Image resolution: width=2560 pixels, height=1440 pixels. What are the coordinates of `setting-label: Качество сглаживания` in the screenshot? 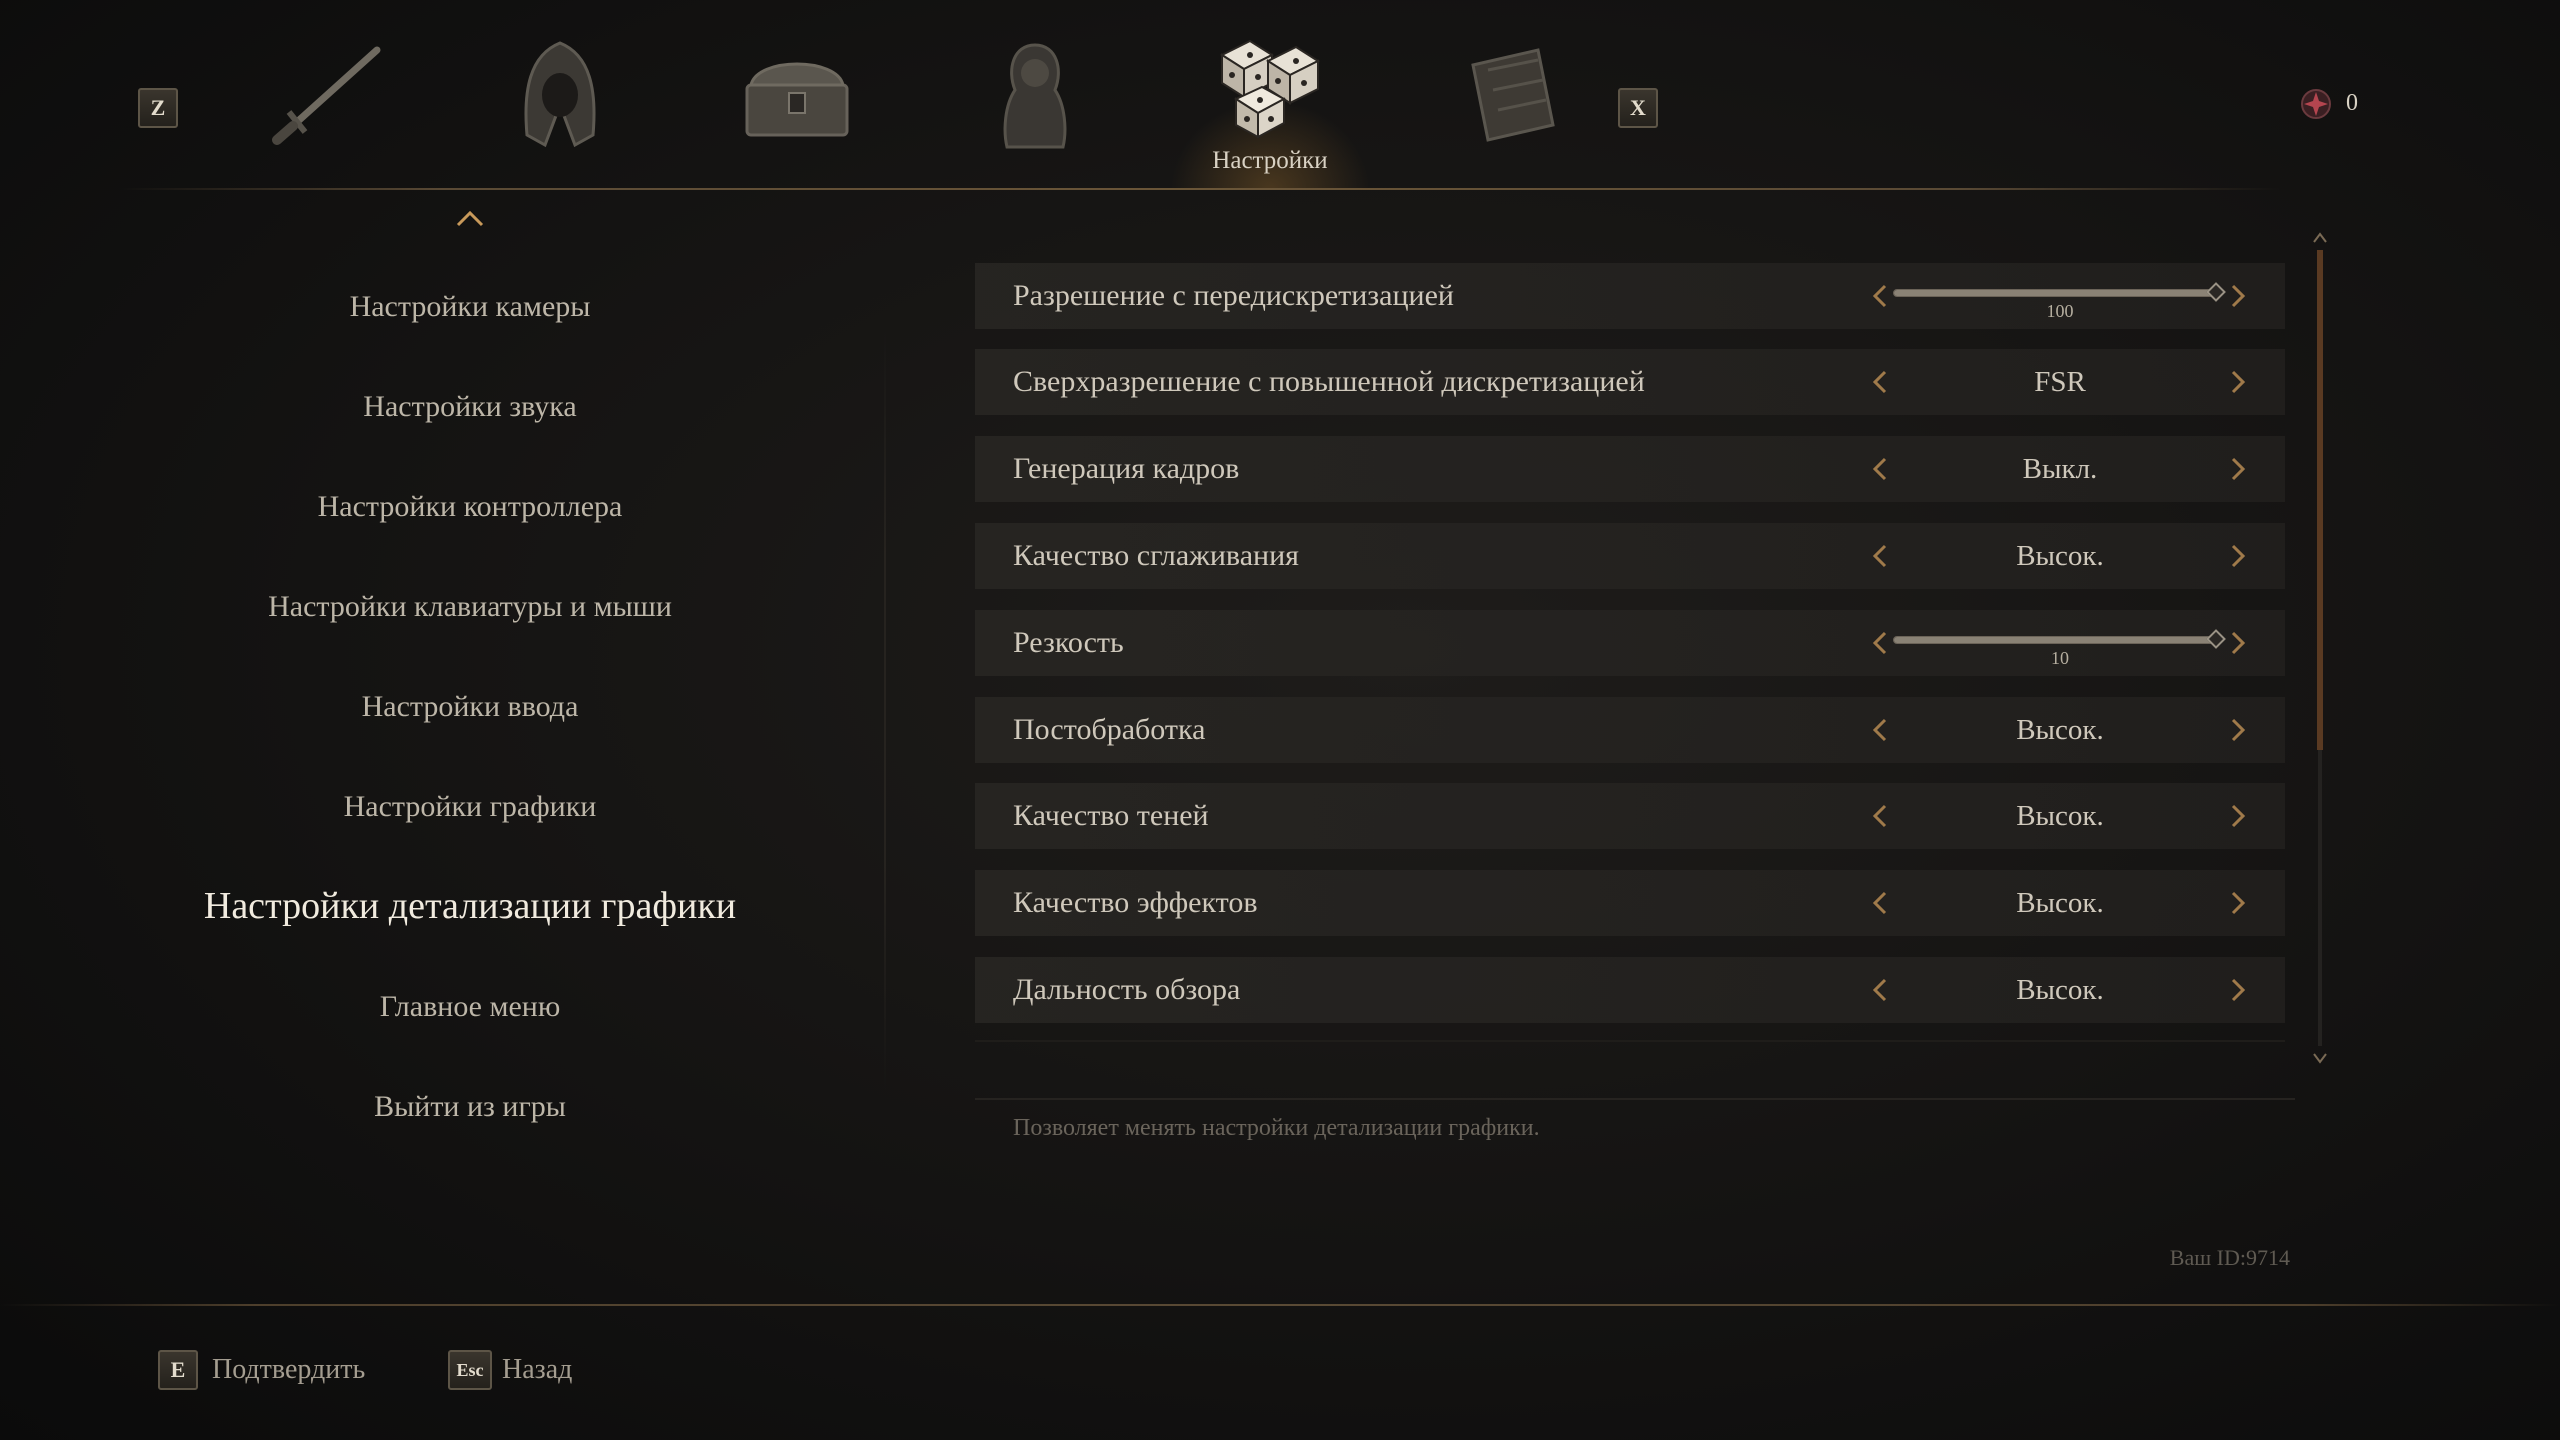 It's located at (1156, 555).